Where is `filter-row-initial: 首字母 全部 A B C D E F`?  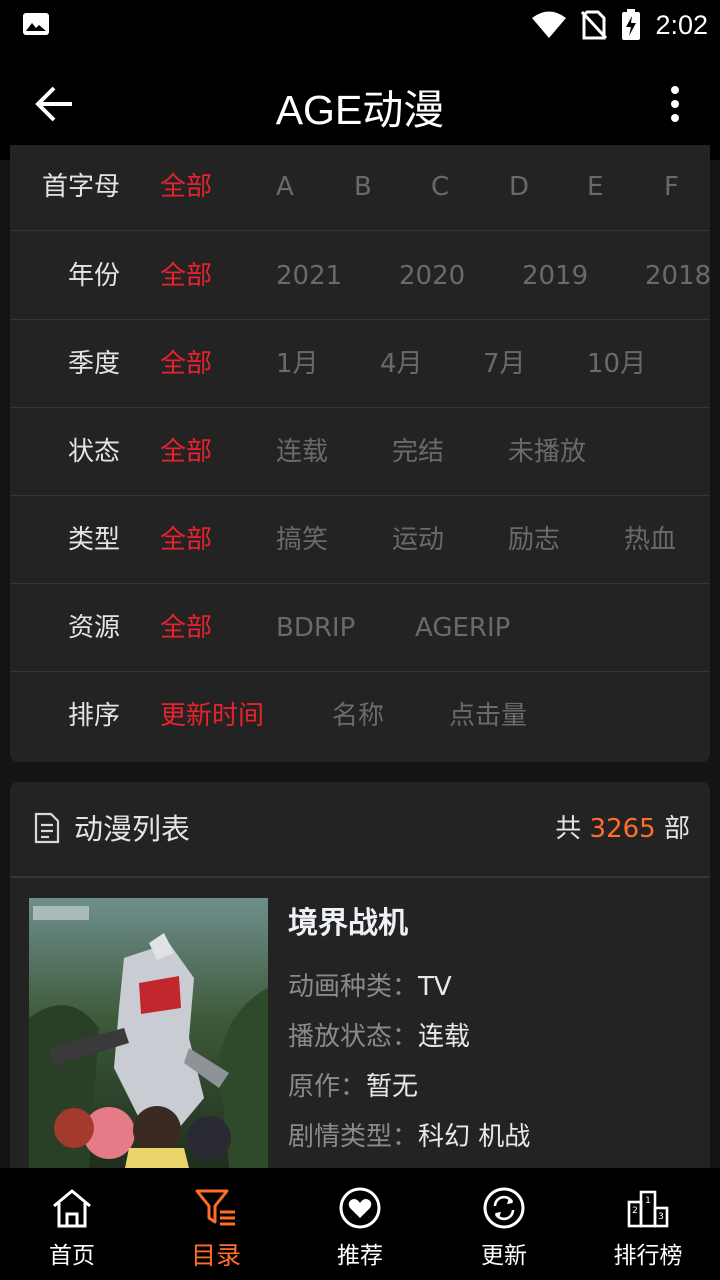
filter-row-initial: 首字母 全部 A B C D E F is located at coordinates (360, 188).